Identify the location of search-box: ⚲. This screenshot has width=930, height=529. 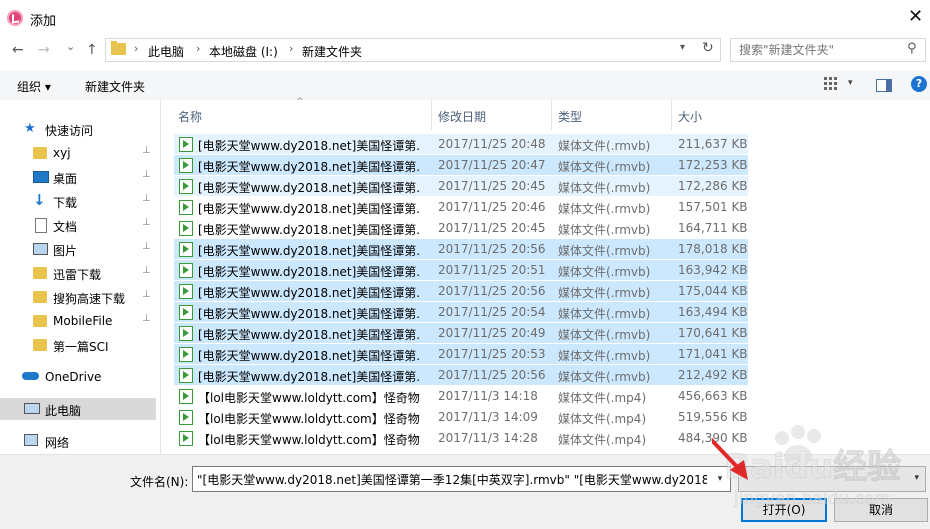
(828, 50).